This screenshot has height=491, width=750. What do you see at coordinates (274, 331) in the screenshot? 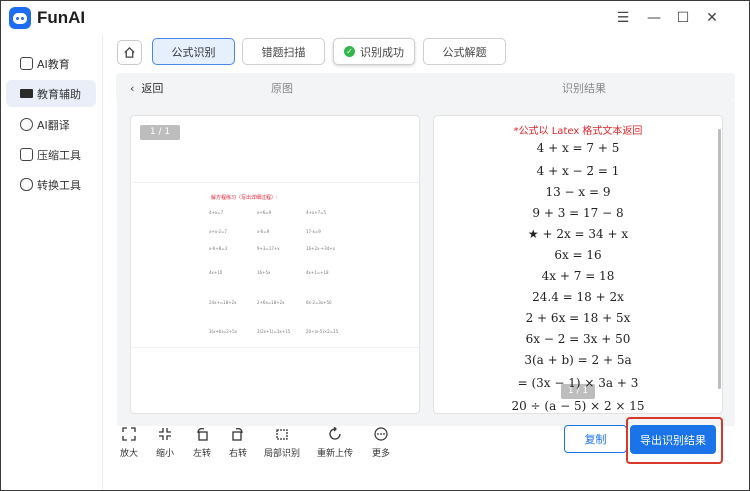
I see `document-equation: 3(2x+1)=3x+15` at bounding box center [274, 331].